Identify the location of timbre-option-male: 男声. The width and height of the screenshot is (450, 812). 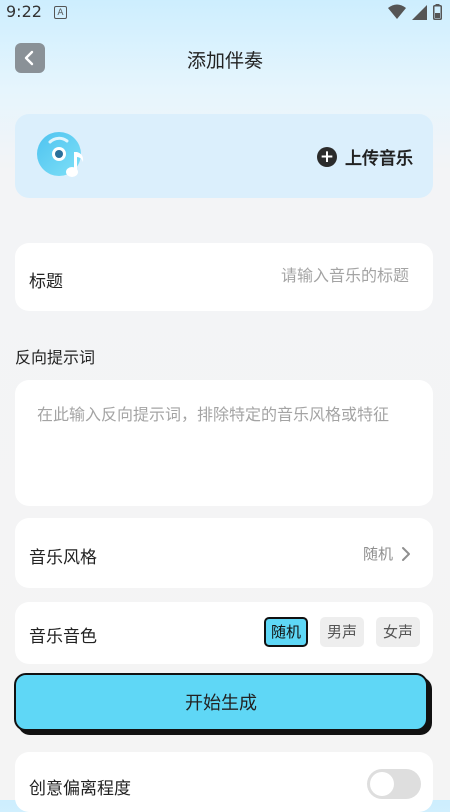
(341, 632).